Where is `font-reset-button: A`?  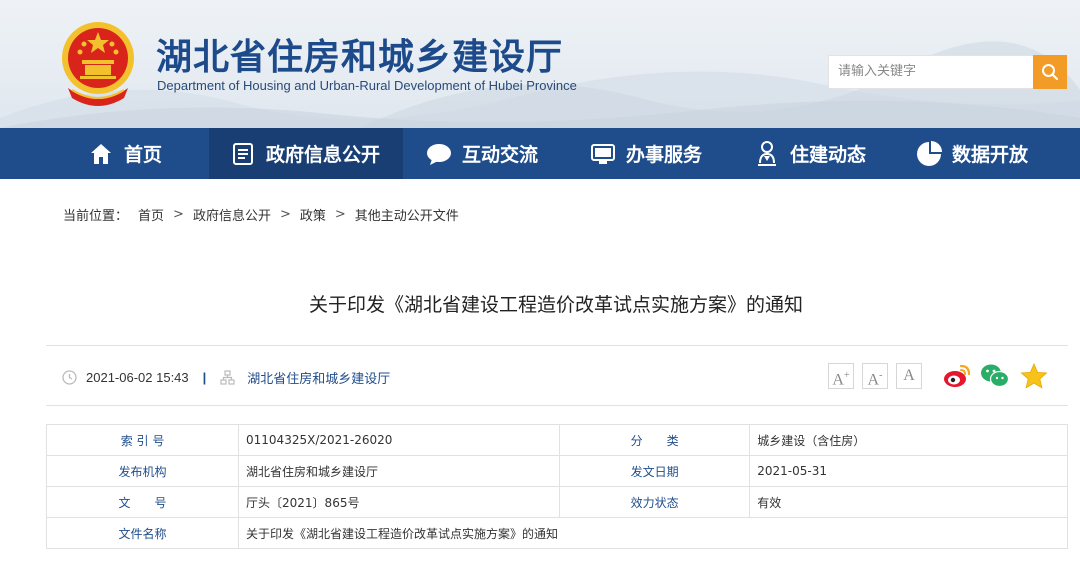 font-reset-button: A is located at coordinates (909, 376).